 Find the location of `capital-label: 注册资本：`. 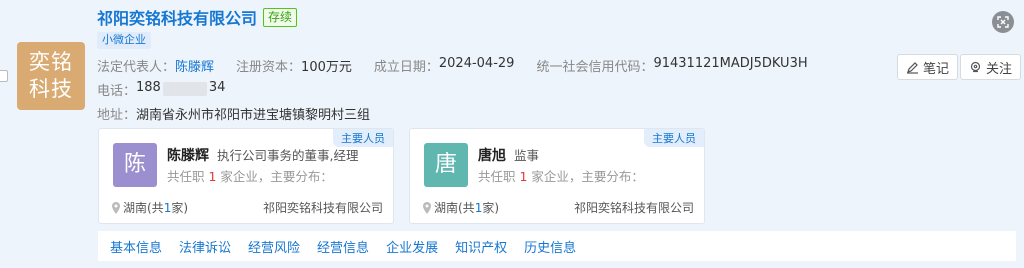

capital-label: 注册资本： is located at coordinates (269, 67).